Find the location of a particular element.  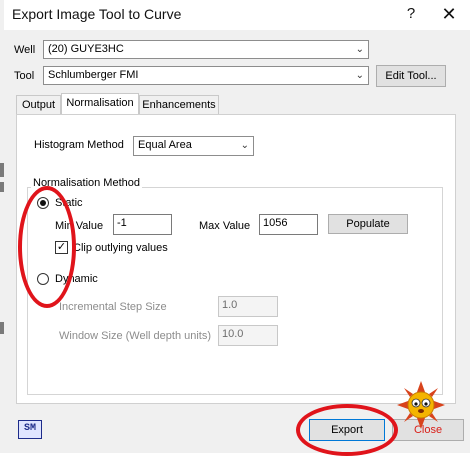

radio-selected-dot is located at coordinates (43, 203).